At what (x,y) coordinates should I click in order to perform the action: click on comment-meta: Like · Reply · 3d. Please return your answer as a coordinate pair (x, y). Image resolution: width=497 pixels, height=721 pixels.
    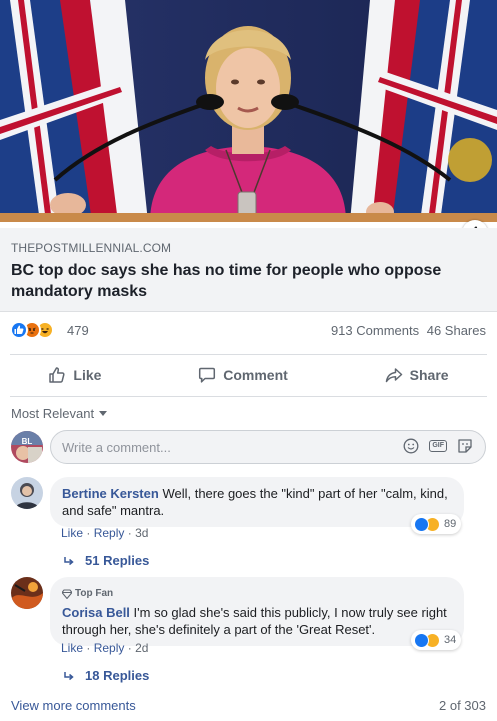
    Looking at the image, I should click on (105, 533).